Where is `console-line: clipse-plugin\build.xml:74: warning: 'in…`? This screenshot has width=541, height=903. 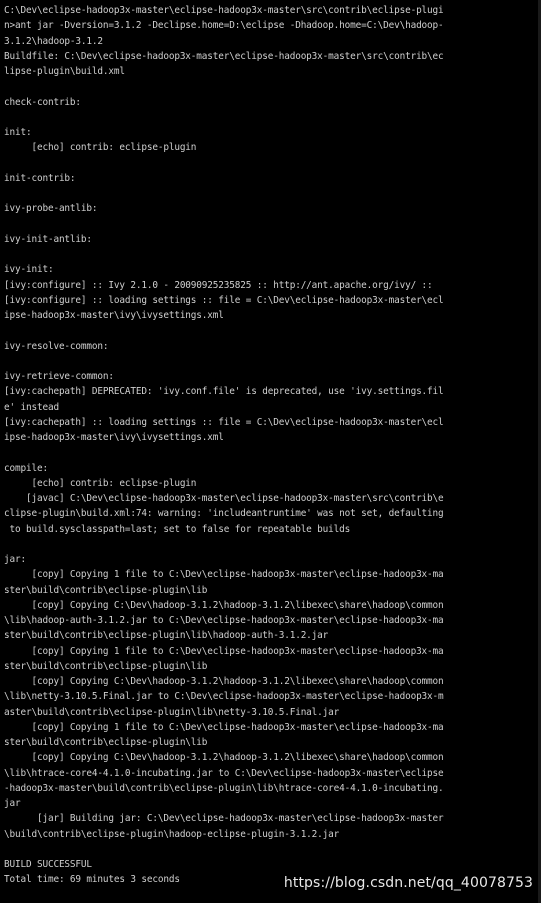 console-line: clipse-plugin\build.xml:74: warning: 'in… is located at coordinates (224, 514).